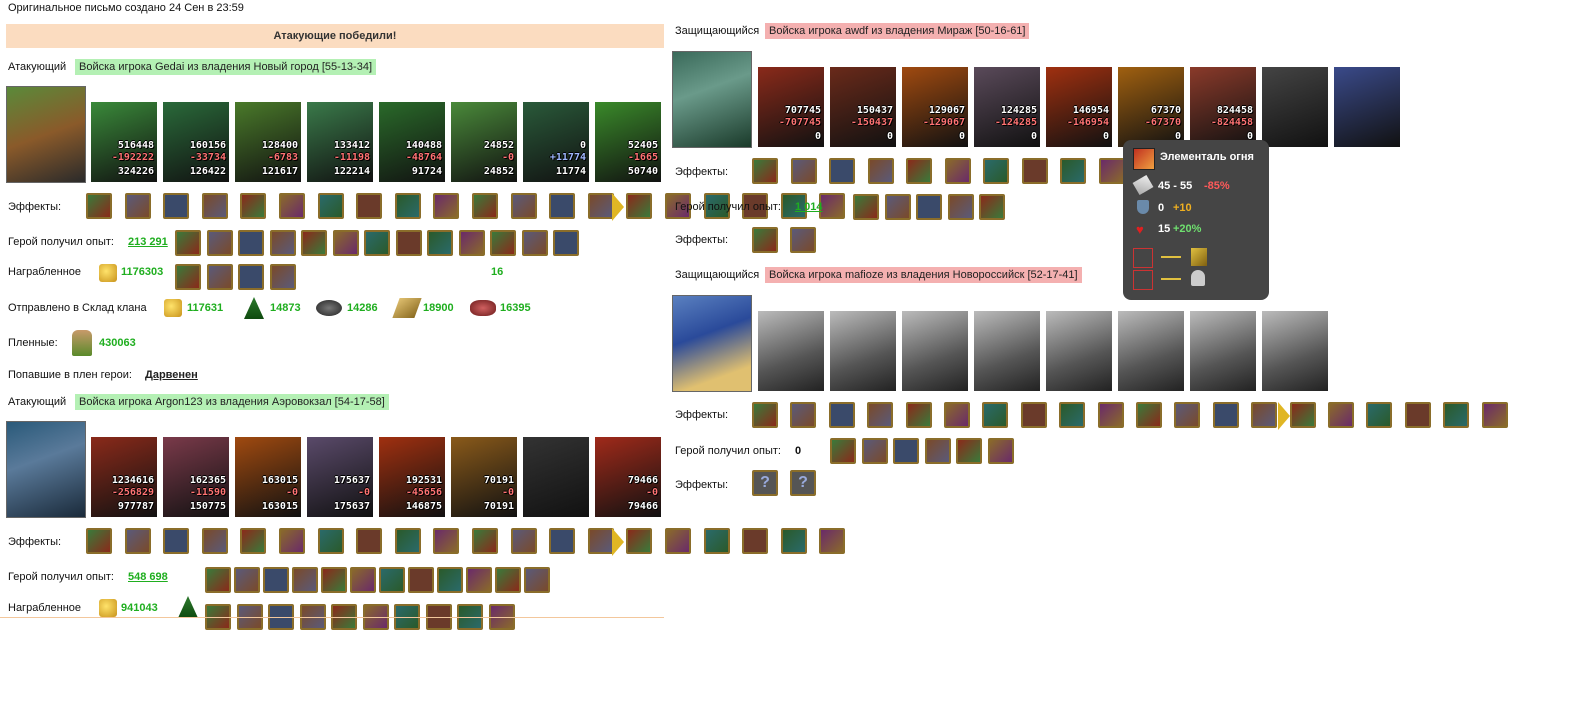 This screenshot has width=1586, height=707. Describe the element at coordinates (712, 99) in the screenshot. I see `hero-portrait-awdf` at that location.